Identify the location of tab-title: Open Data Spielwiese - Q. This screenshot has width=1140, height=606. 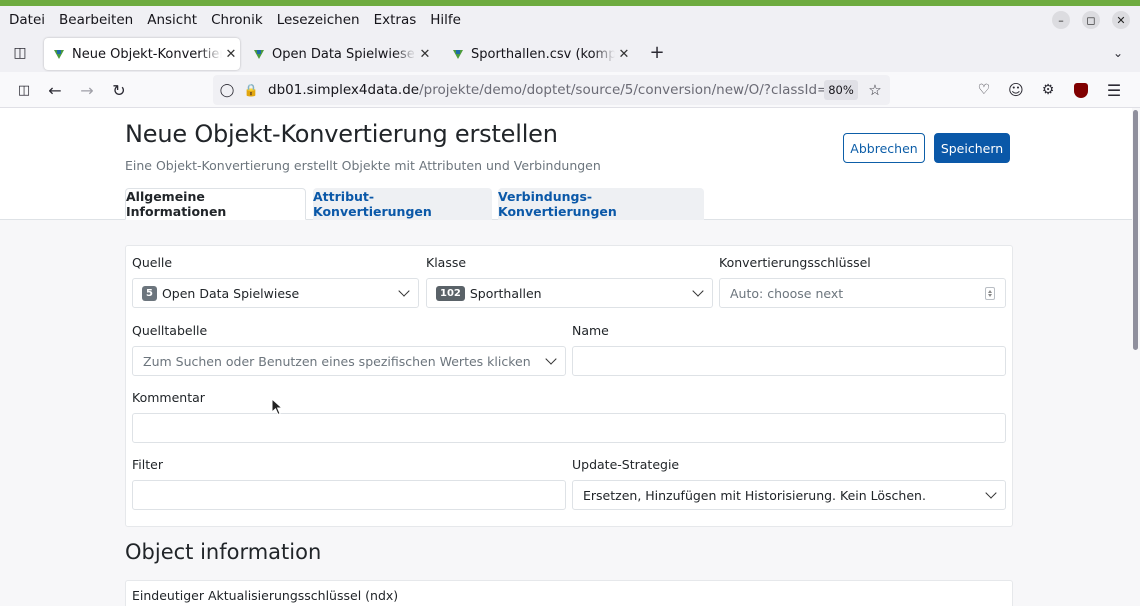
(344, 54).